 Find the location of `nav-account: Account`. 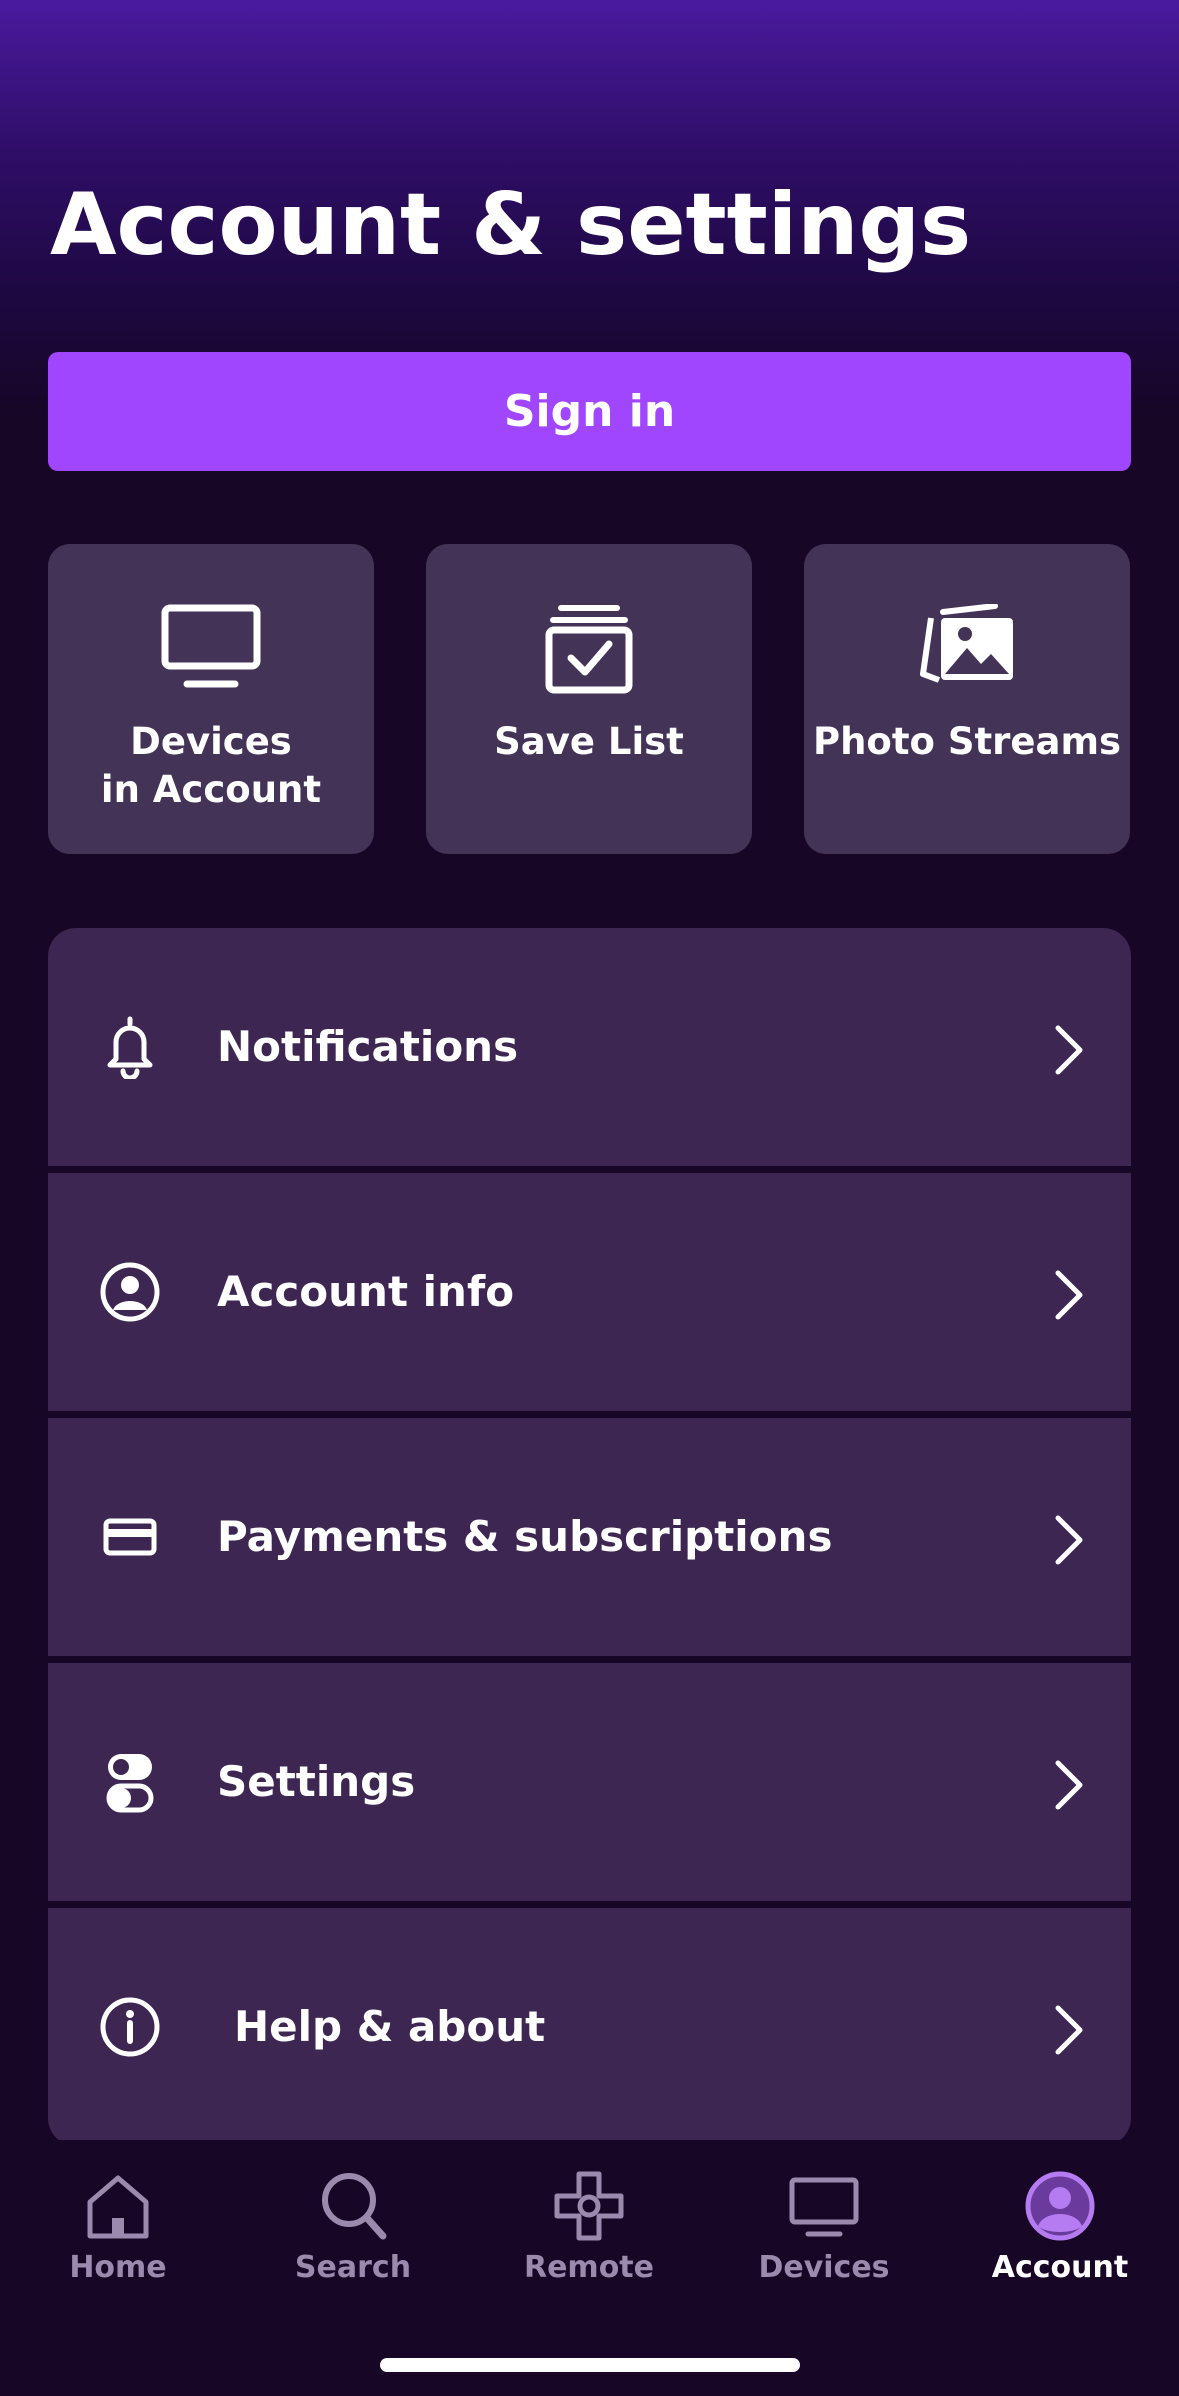

nav-account: Account is located at coordinates (1060, 2245).